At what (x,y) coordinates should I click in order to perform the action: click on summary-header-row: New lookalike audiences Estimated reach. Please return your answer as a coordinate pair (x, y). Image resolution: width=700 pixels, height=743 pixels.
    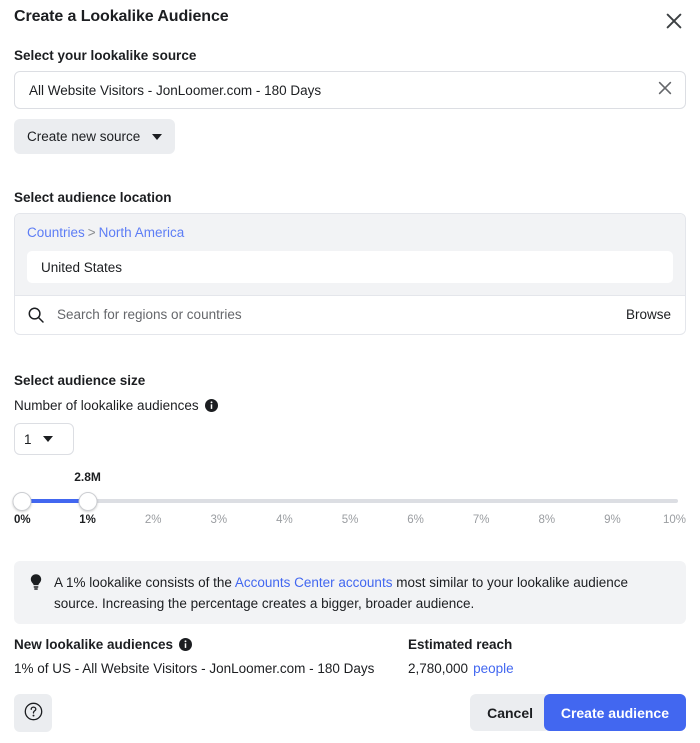
    Looking at the image, I should click on (350, 644).